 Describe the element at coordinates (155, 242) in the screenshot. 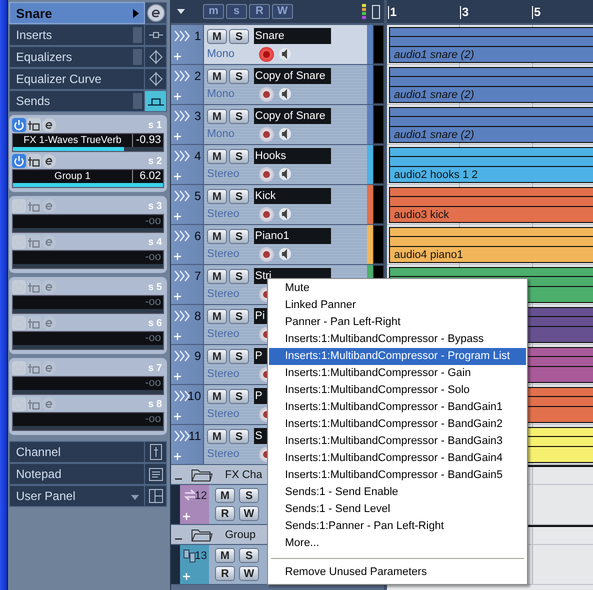

I see `send-number: s 4` at that location.